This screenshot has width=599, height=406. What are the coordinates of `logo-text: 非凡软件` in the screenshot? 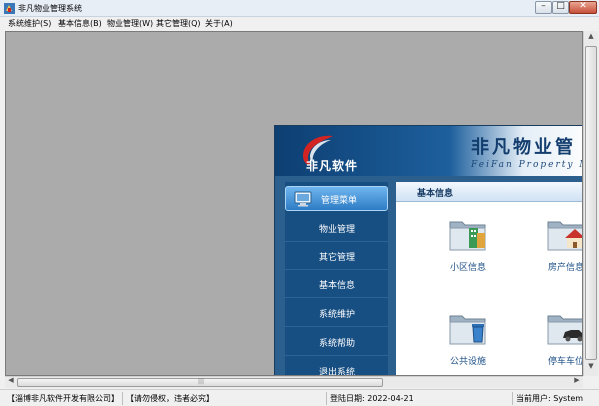 It's located at (332, 166).